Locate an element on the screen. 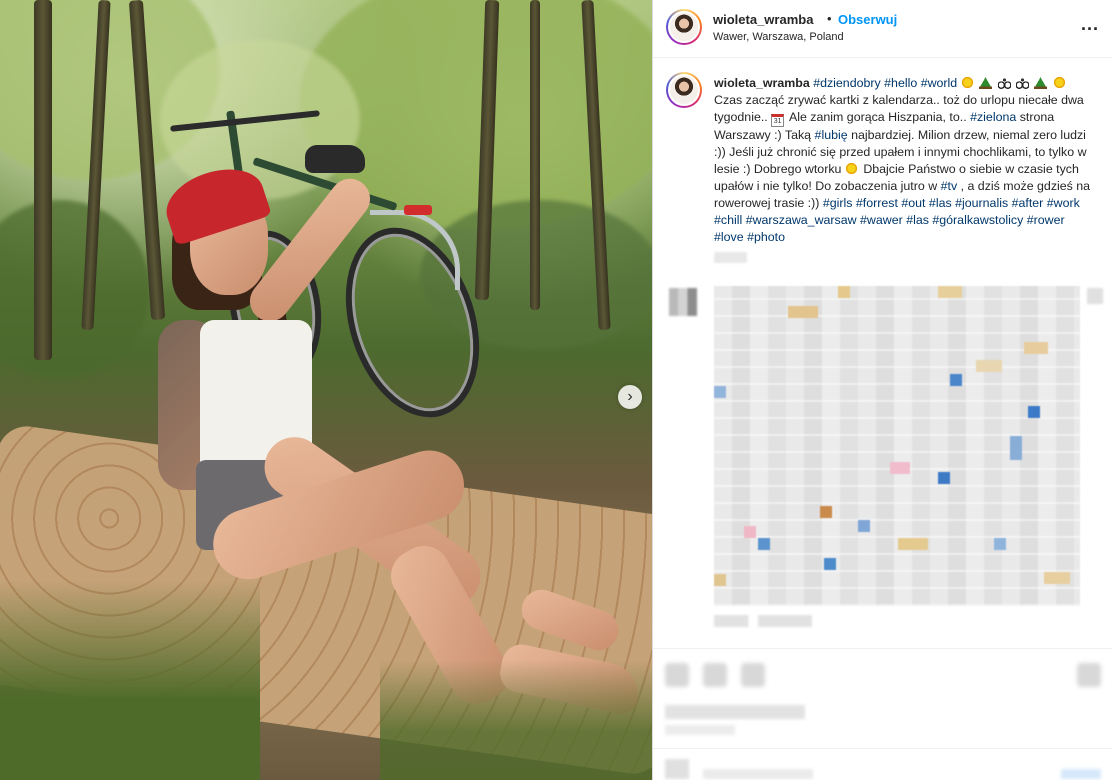 The height and width of the screenshot is (780, 1112). avatar is located at coordinates (684, 27).